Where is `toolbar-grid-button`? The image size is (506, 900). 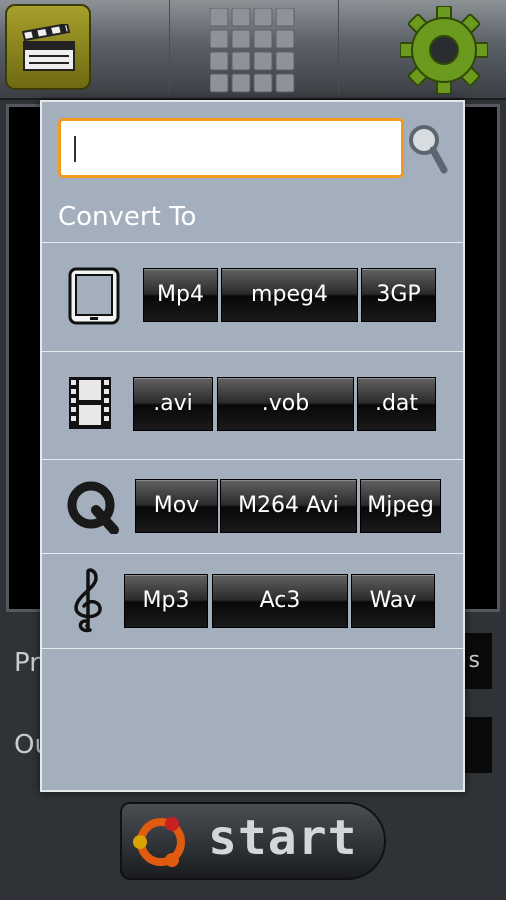
toolbar-grid-button is located at coordinates (254, 49).